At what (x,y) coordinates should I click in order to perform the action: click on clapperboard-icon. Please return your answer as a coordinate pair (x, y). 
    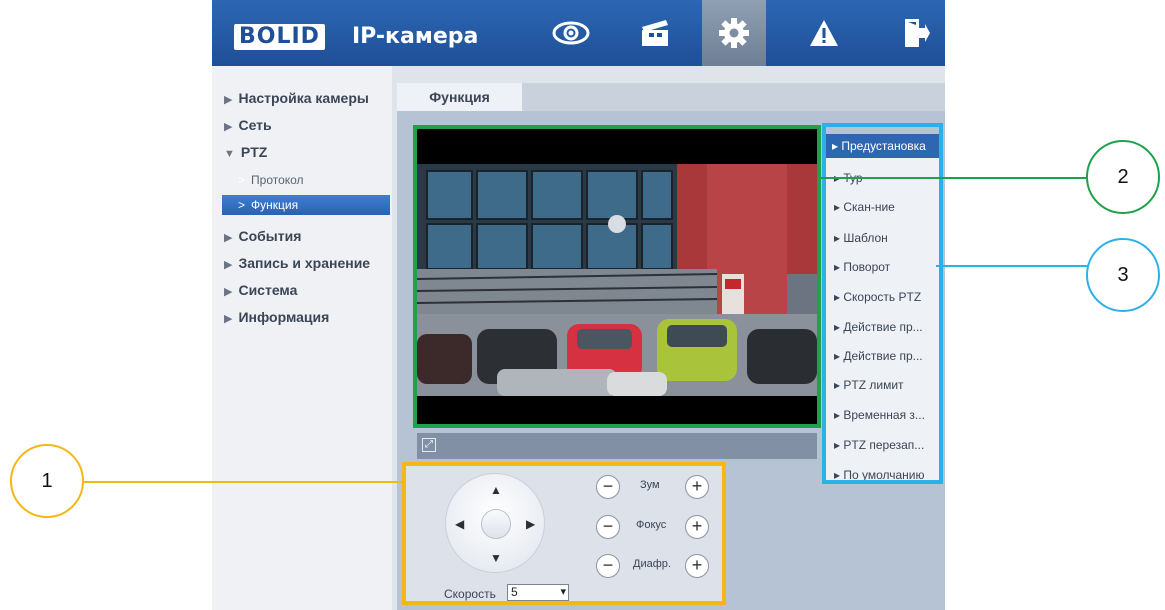
    Looking at the image, I should click on (655, 33).